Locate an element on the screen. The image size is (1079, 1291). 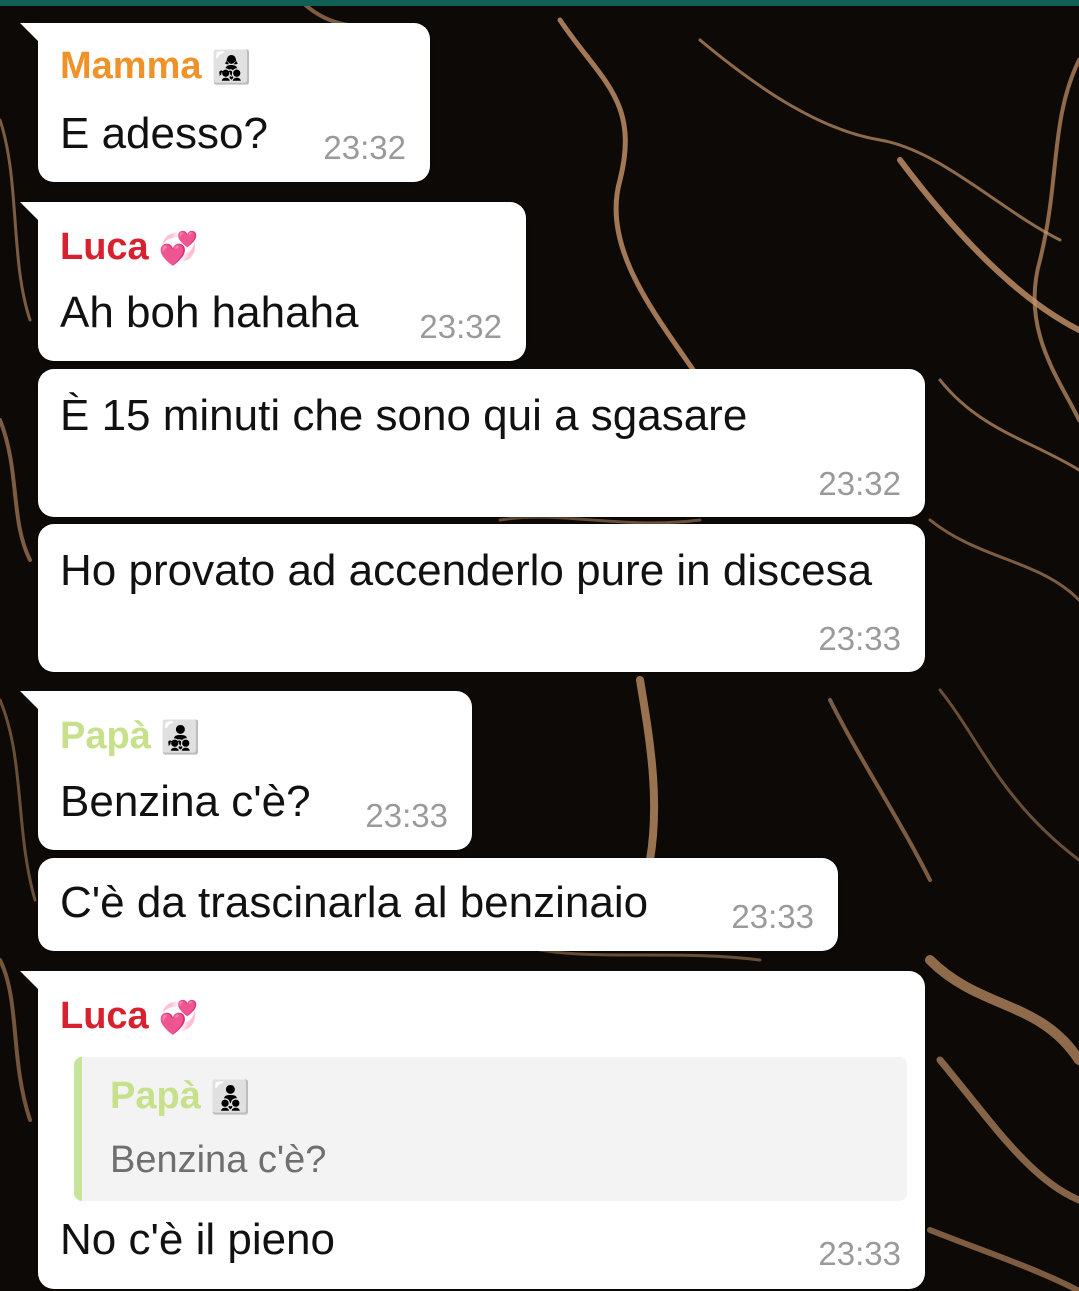
message-text: E adesso? is located at coordinates (164, 133).